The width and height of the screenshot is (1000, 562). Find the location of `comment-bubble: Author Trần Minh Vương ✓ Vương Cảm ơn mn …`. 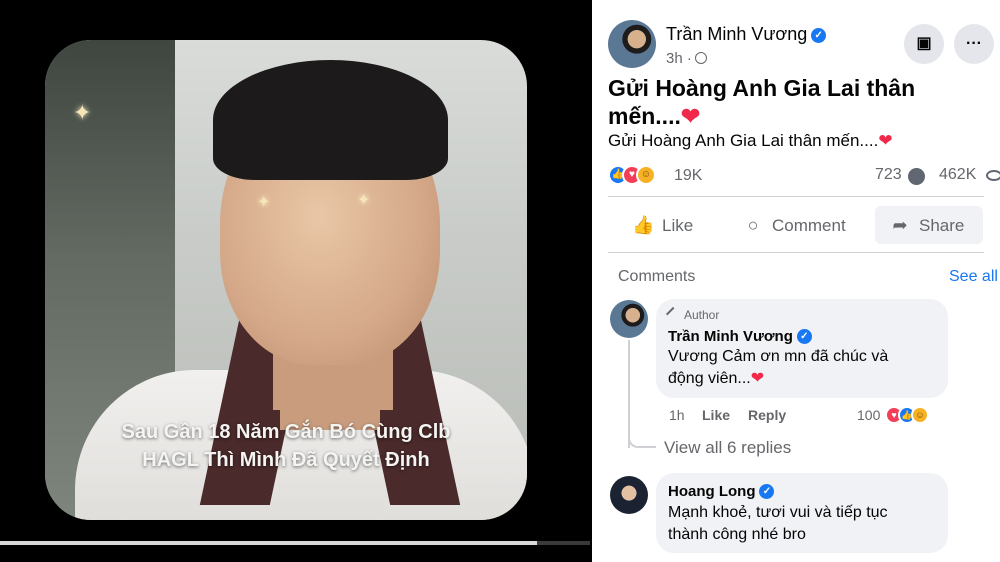

comment-bubble: Author Trần Minh Vương ✓ Vương Cảm ơn mn … is located at coordinates (802, 348).